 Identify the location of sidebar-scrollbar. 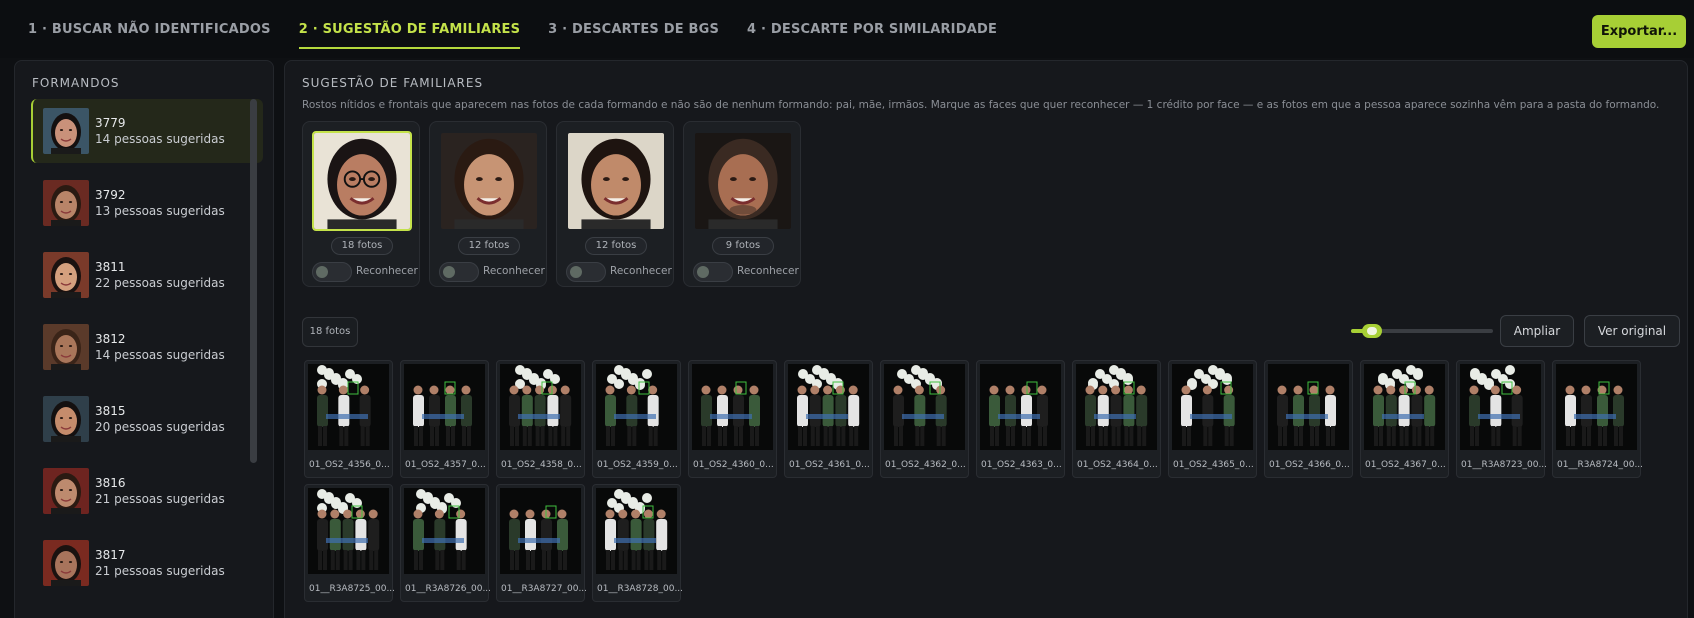
(253, 281).